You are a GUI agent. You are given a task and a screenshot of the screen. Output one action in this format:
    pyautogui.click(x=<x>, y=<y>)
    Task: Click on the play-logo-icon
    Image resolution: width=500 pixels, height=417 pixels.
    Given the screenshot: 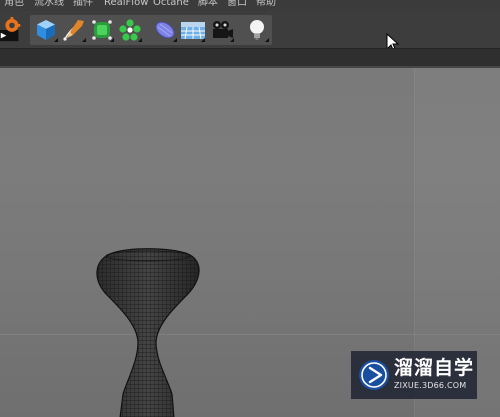 What is the action you would take?
    pyautogui.click(x=374, y=375)
    